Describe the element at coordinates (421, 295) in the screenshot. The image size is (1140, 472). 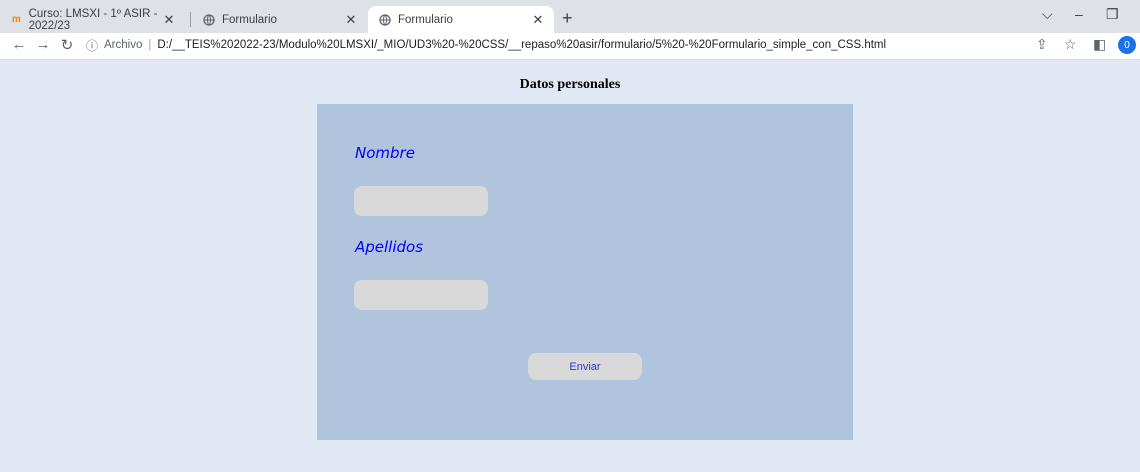
I see `apellidos-input` at that location.